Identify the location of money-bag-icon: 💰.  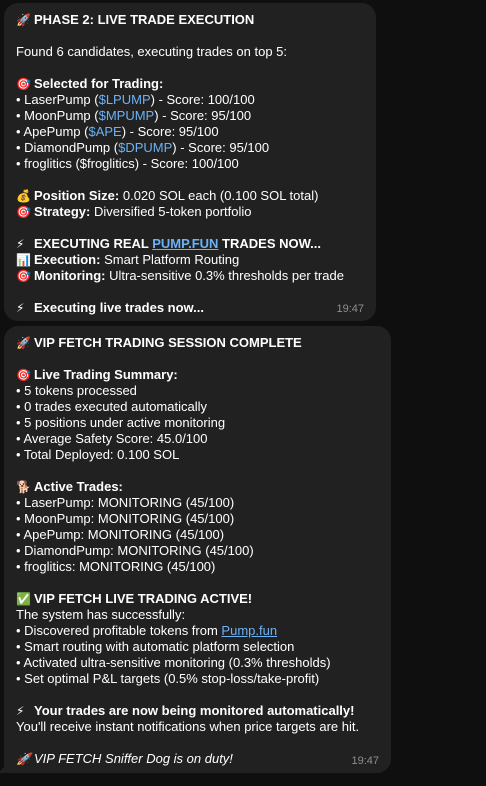
(23, 196).